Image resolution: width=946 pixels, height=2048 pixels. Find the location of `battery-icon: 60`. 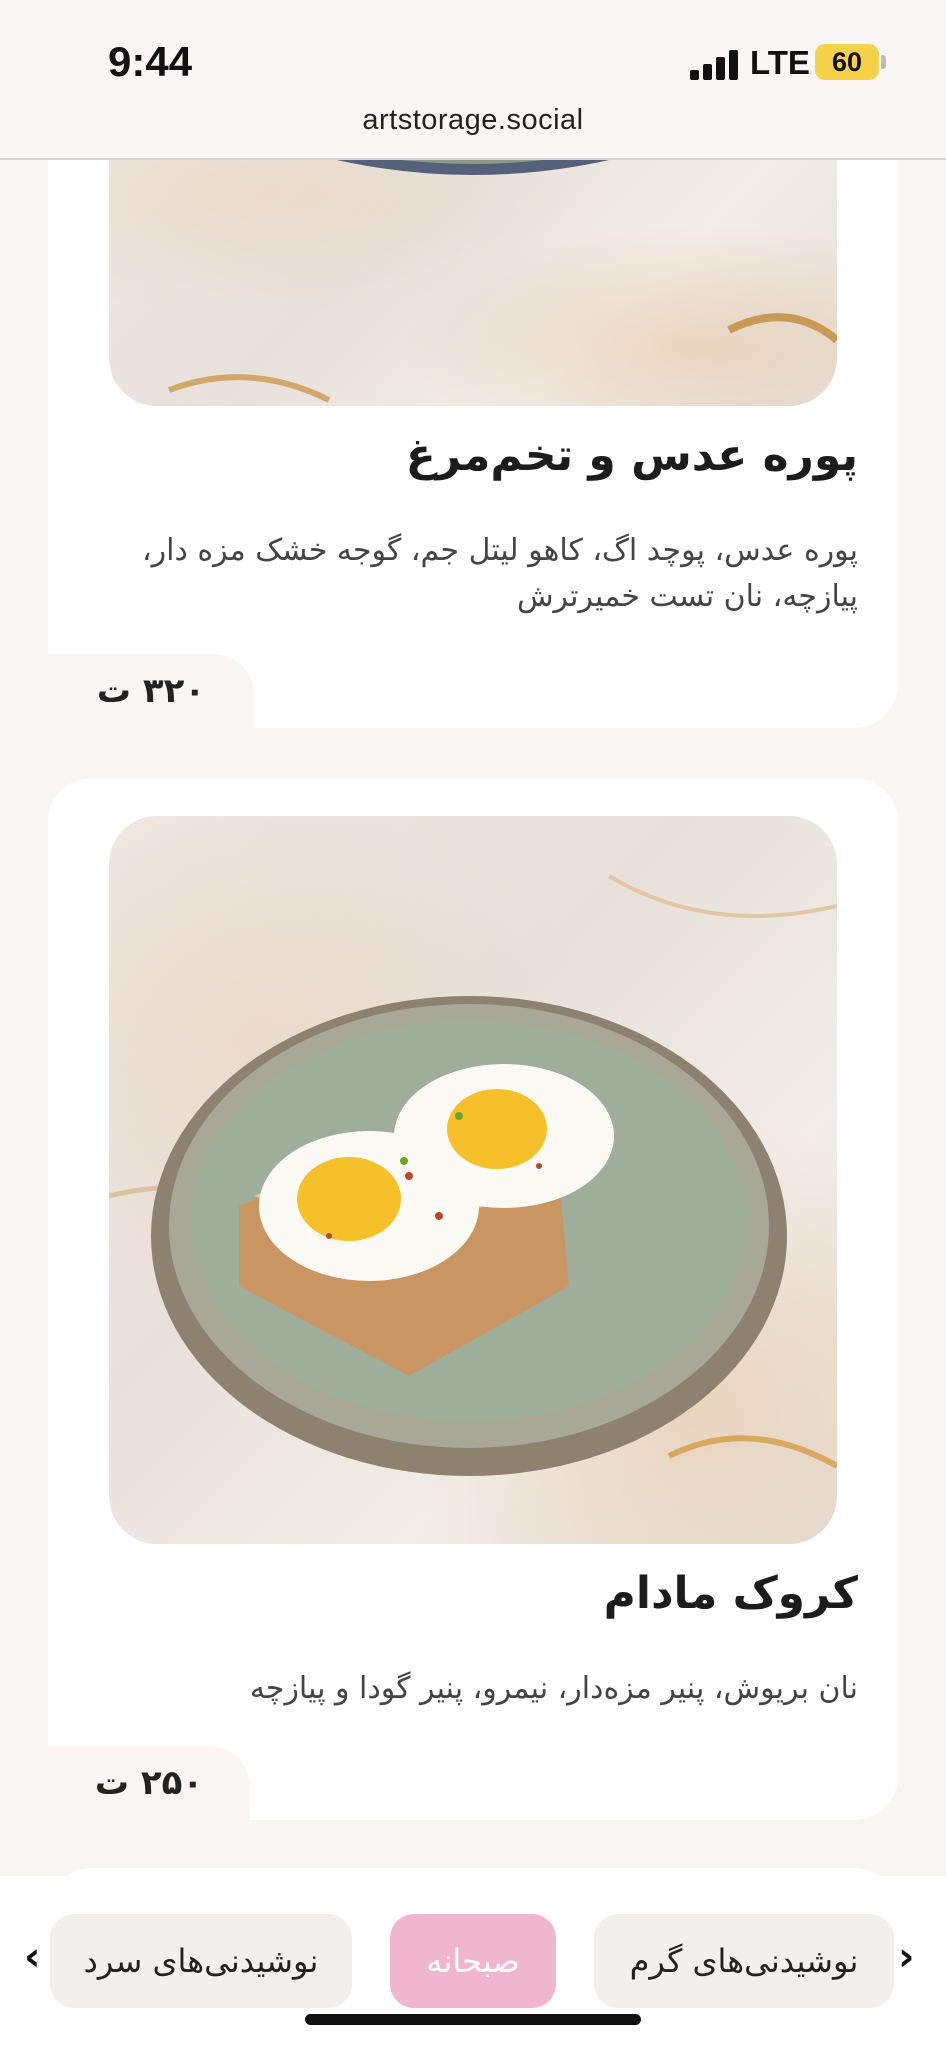

battery-icon: 60 is located at coordinates (847, 62).